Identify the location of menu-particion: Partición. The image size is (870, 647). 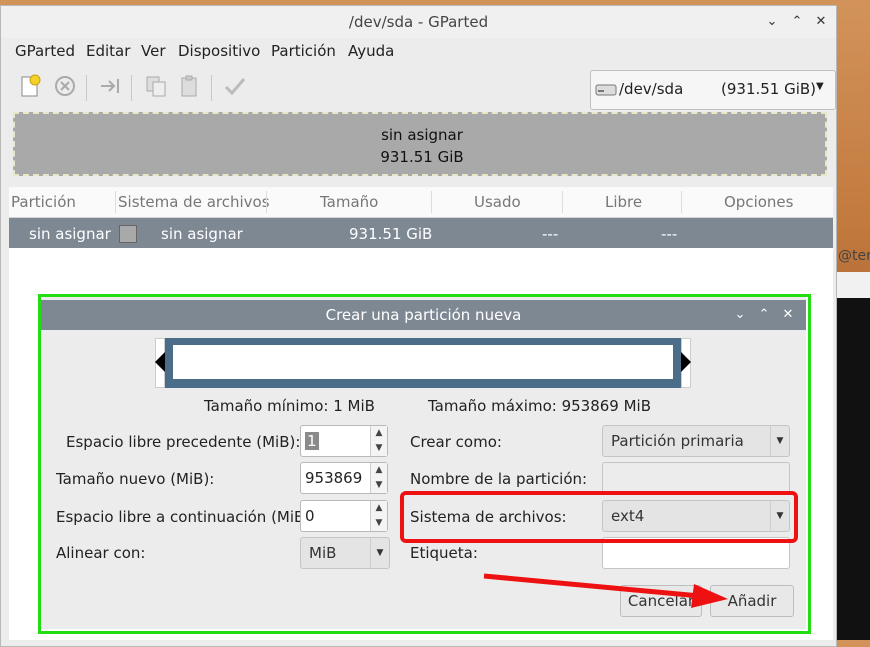
(303, 51).